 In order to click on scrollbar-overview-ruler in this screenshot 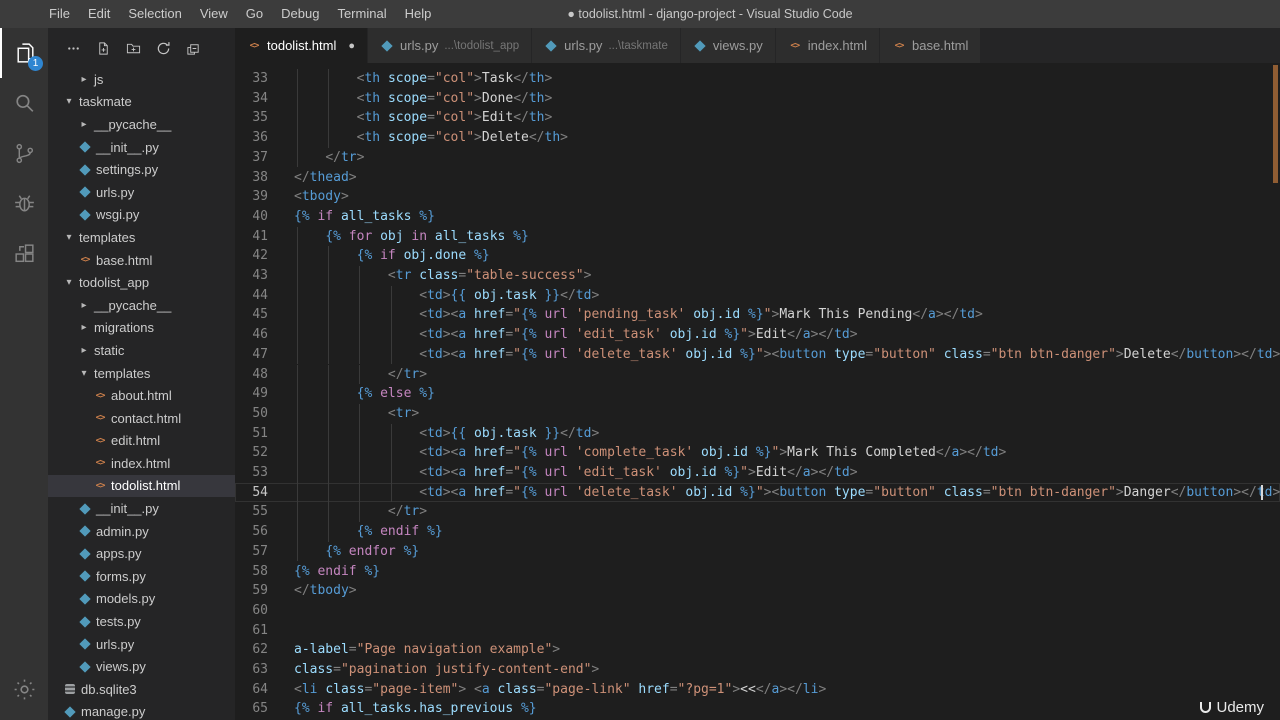, I will do `click(1275, 124)`.